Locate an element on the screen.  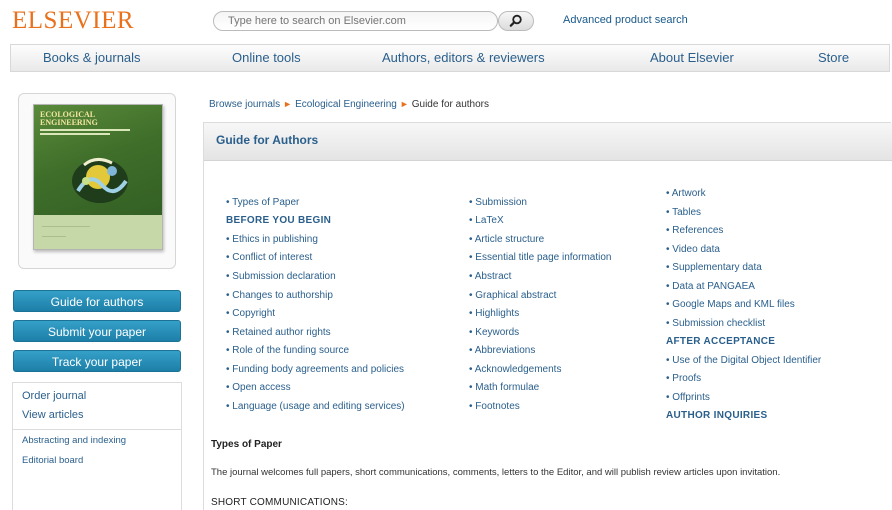
toc-link: • Submission declaration is located at coordinates (281, 276).